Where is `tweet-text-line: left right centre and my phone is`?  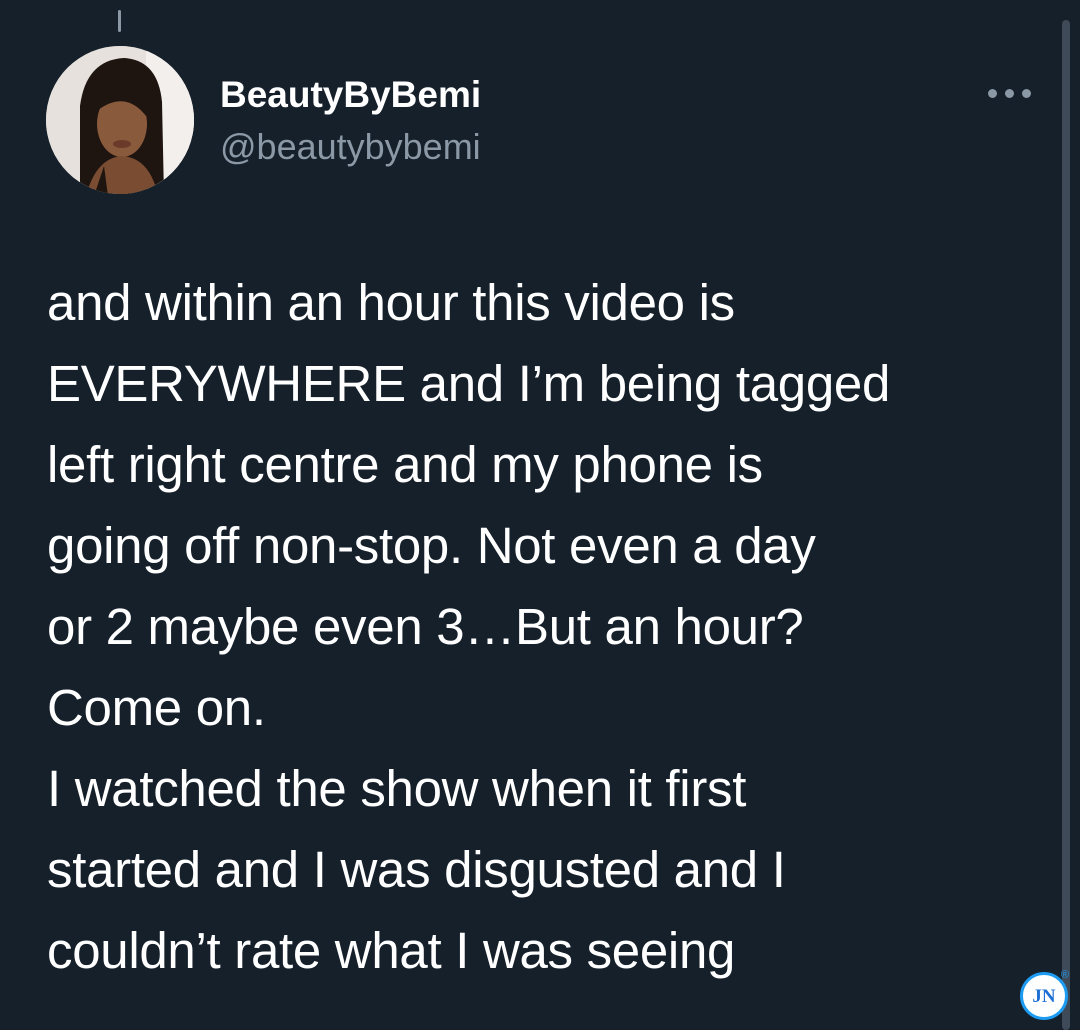 tweet-text-line: left right centre and my phone is is located at coordinates (405, 464).